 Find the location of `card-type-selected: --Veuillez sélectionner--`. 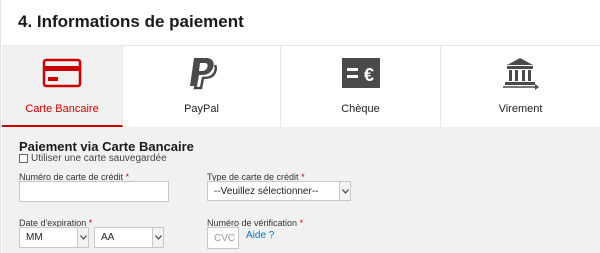

card-type-selected: --Veuillez sélectionner-- is located at coordinates (266, 191).